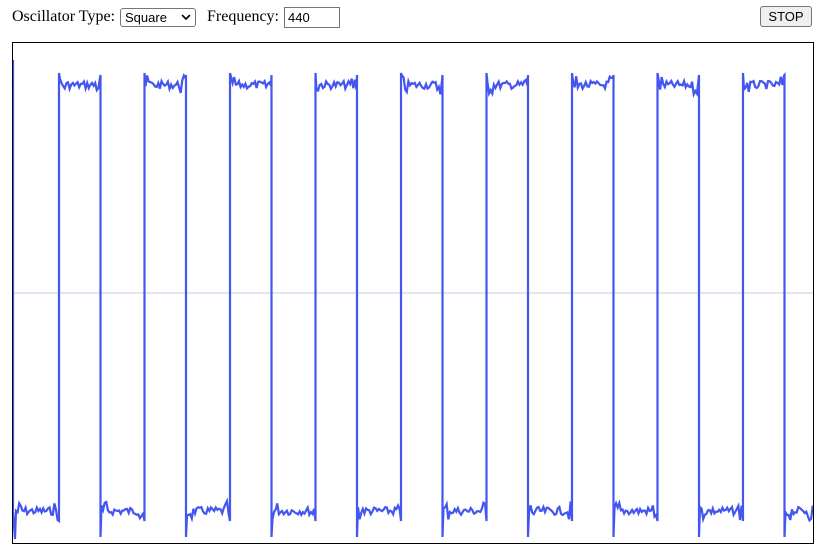  Describe the element at coordinates (312, 17) in the screenshot. I see `frequency-input` at that location.